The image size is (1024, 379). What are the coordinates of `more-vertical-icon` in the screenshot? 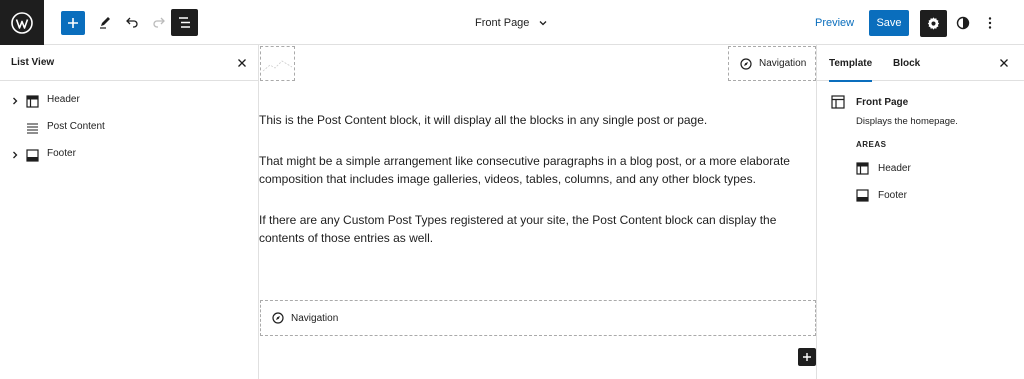 It's located at (990, 23).